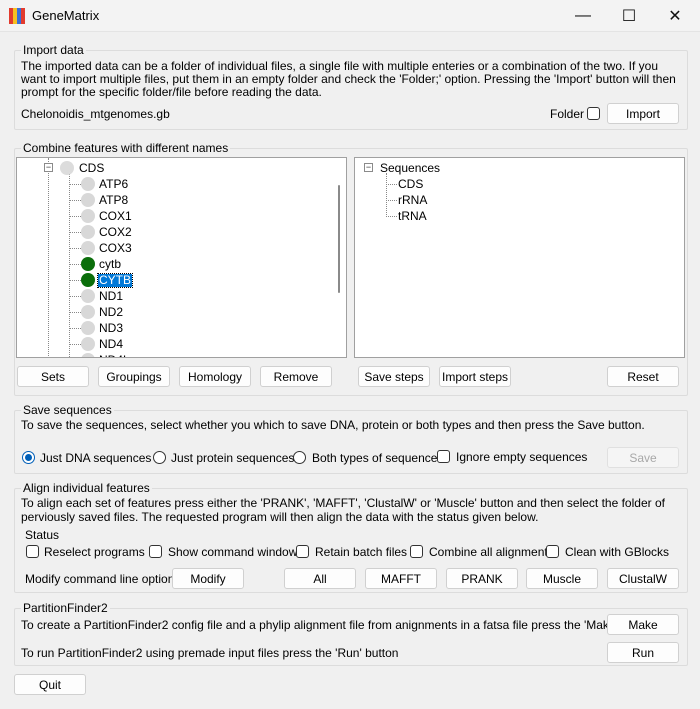  Describe the element at coordinates (643, 652) in the screenshot. I see `run-button: Run` at that location.